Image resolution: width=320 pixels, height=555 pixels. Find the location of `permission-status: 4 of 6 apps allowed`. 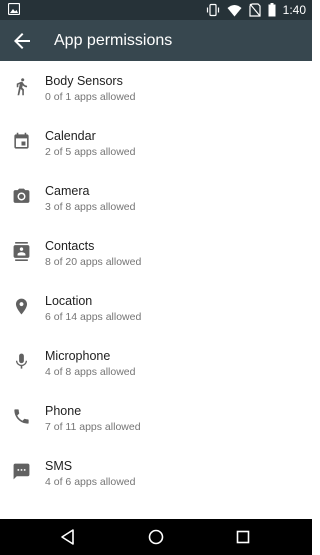

permission-status: 4 of 6 apps allowed is located at coordinates (90, 482).